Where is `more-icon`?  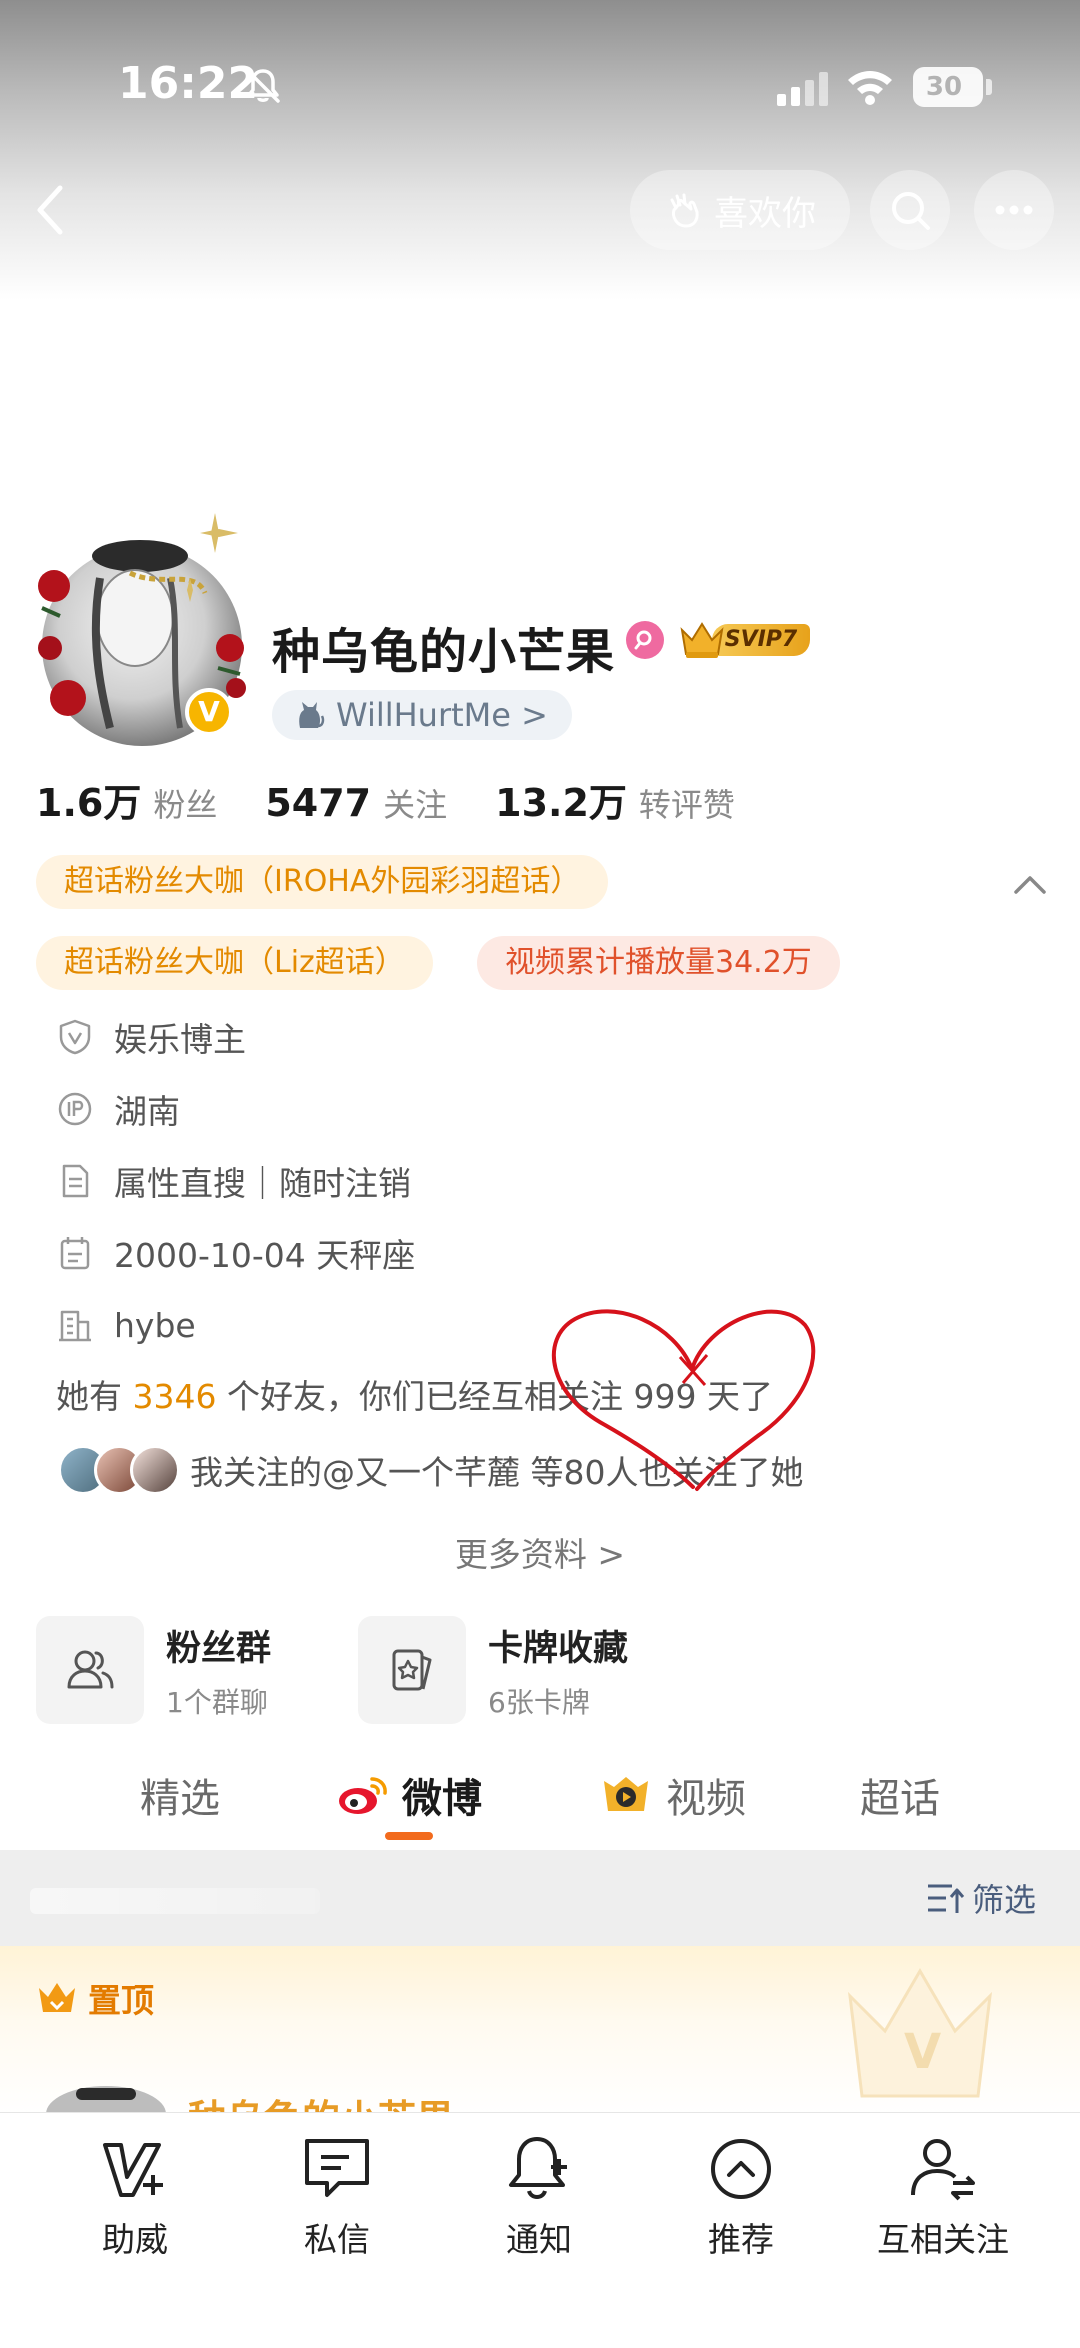 more-icon is located at coordinates (1014, 210).